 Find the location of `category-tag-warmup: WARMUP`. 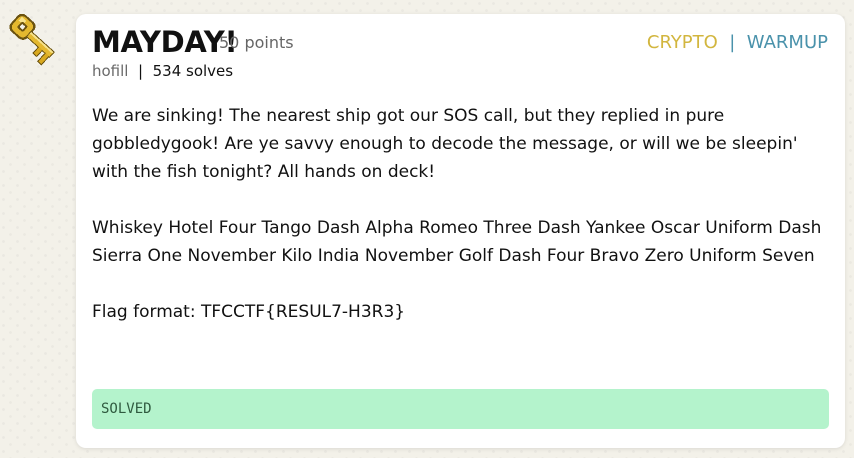

category-tag-warmup: WARMUP is located at coordinates (787, 42).